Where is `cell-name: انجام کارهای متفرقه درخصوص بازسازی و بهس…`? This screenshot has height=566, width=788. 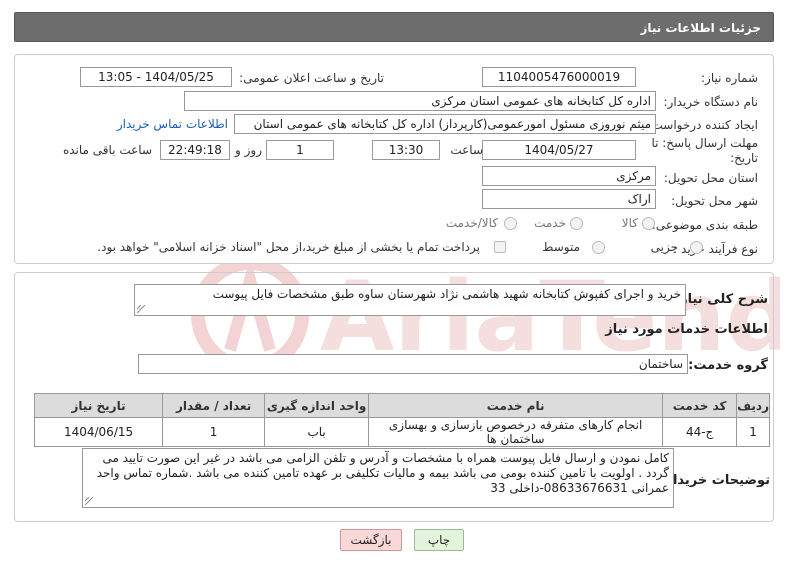
cell-name: انجام کارهای متفرقه درخصوص بازسازی و بهس… is located at coordinates (516, 432).